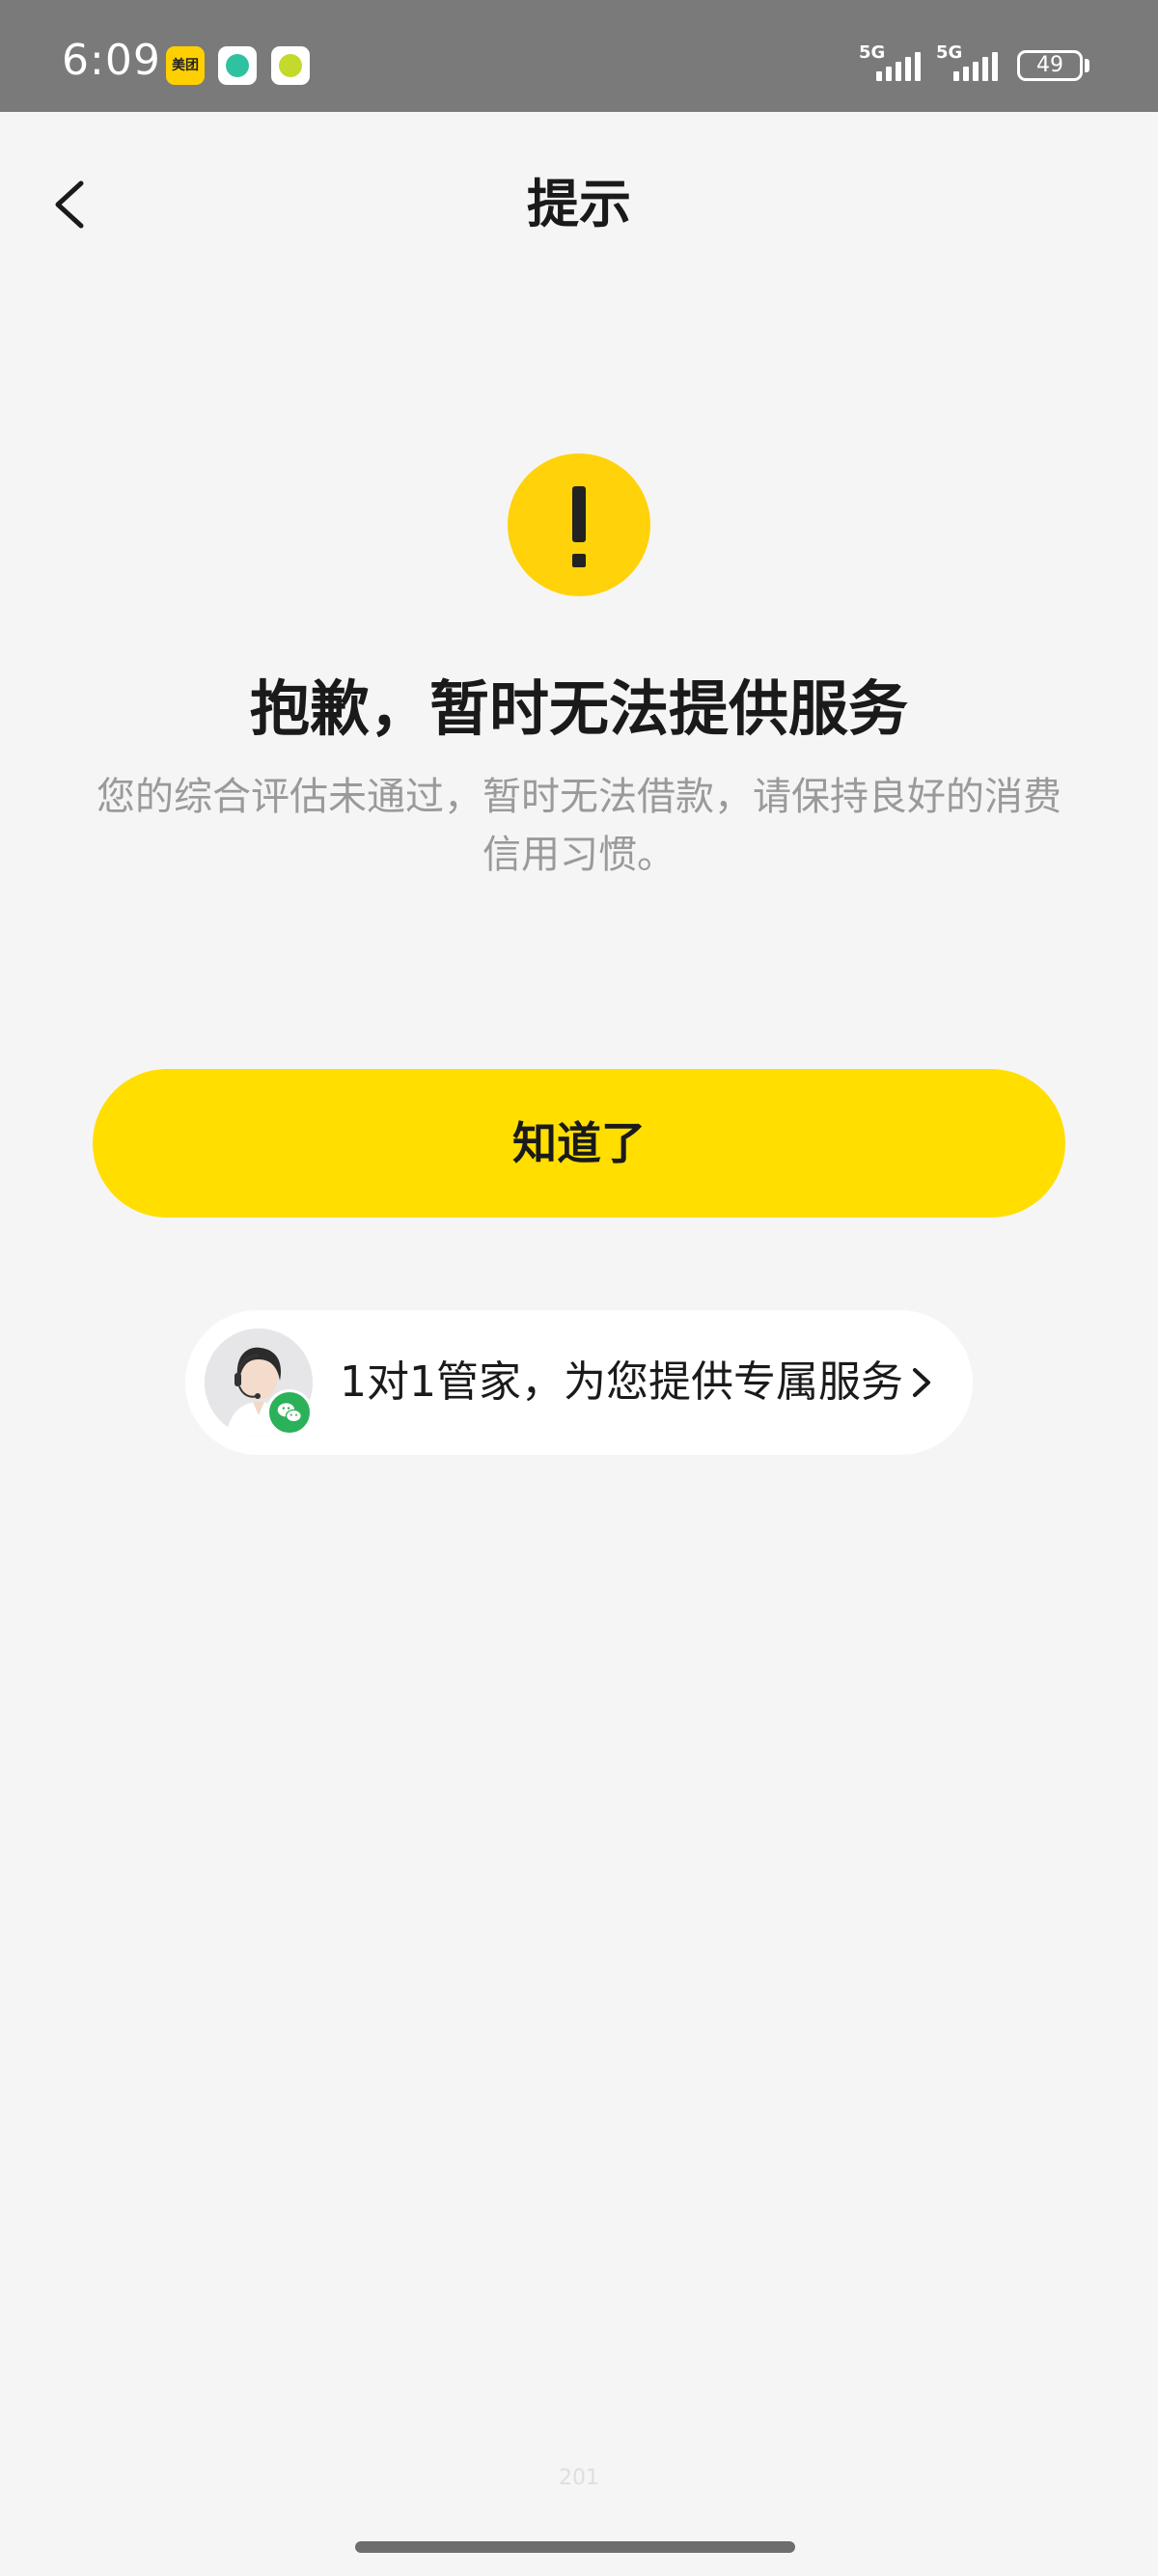 This screenshot has height=2576, width=1158. What do you see at coordinates (289, 1413) in the screenshot?
I see `wechat-icon` at bounding box center [289, 1413].